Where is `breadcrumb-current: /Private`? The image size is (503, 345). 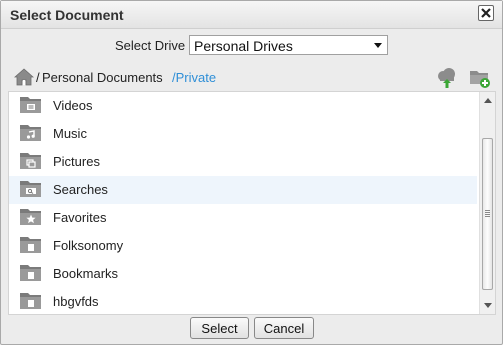 breadcrumb-current: /Private is located at coordinates (194, 77).